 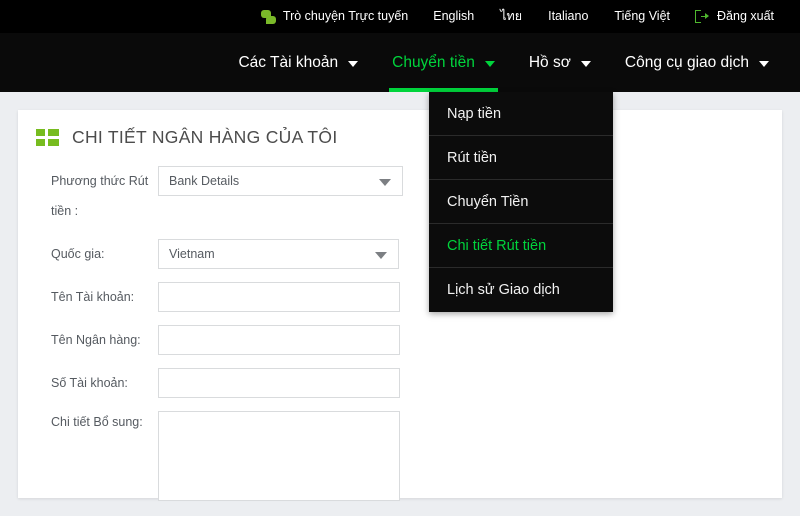 I want to click on withdrawal-method-label: Phương thức Rút tiền :, so click(x=100, y=196).